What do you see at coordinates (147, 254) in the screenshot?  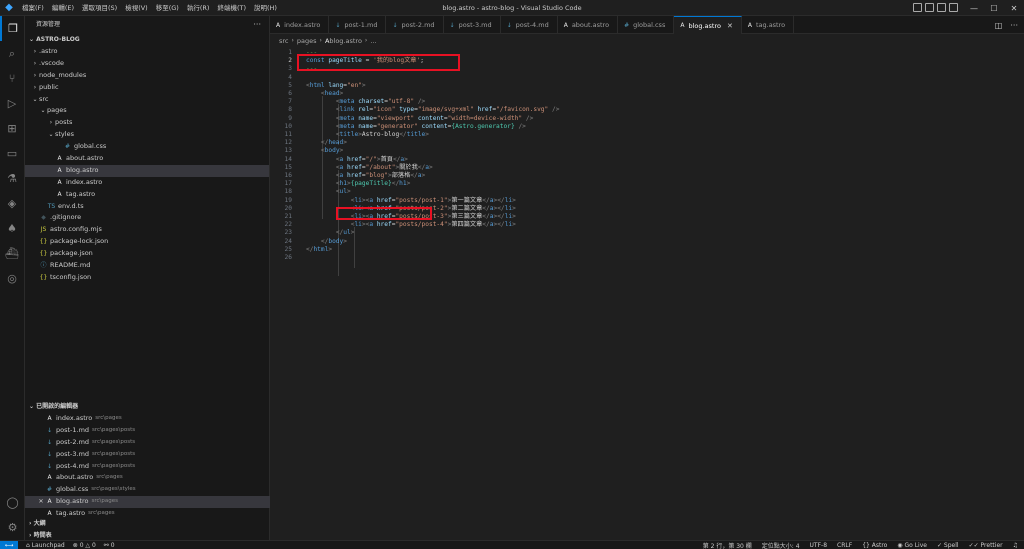 I see `tree-item: {} package.json` at bounding box center [147, 254].